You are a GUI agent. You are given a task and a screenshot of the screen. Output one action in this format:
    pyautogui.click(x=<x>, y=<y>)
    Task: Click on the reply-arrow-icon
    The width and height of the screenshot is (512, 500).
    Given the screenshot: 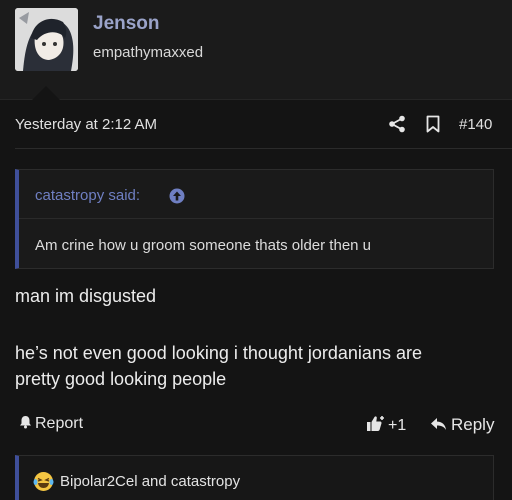 What is the action you would take?
    pyautogui.click(x=438, y=424)
    